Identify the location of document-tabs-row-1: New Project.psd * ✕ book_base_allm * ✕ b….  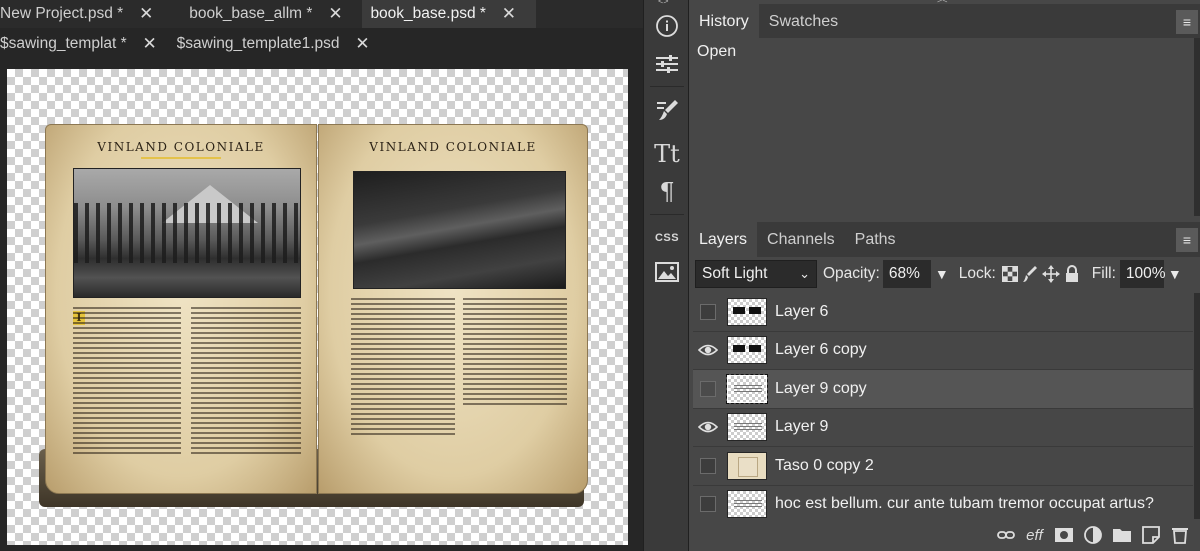
(321, 14).